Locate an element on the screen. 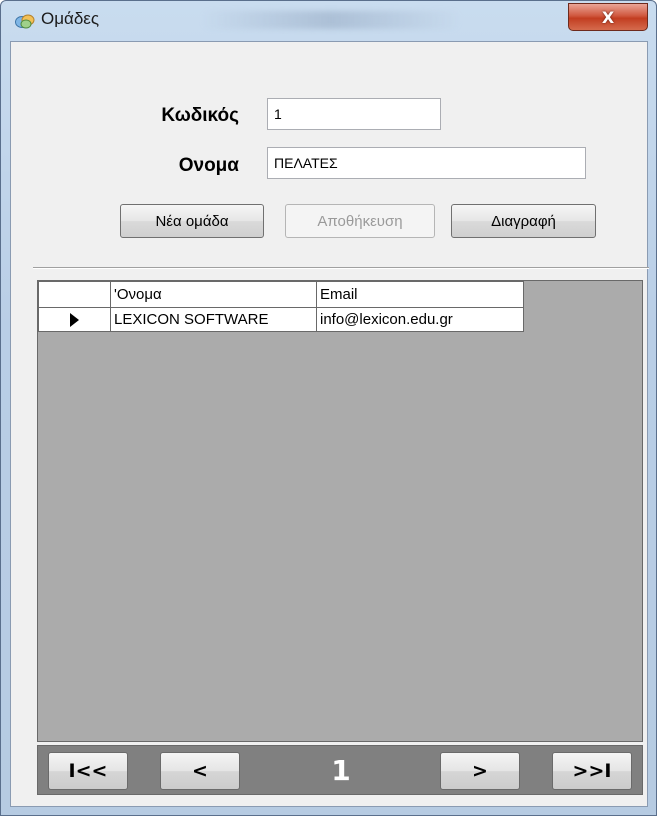  record-navigator: I<< < 1 > >>I is located at coordinates (340, 770).